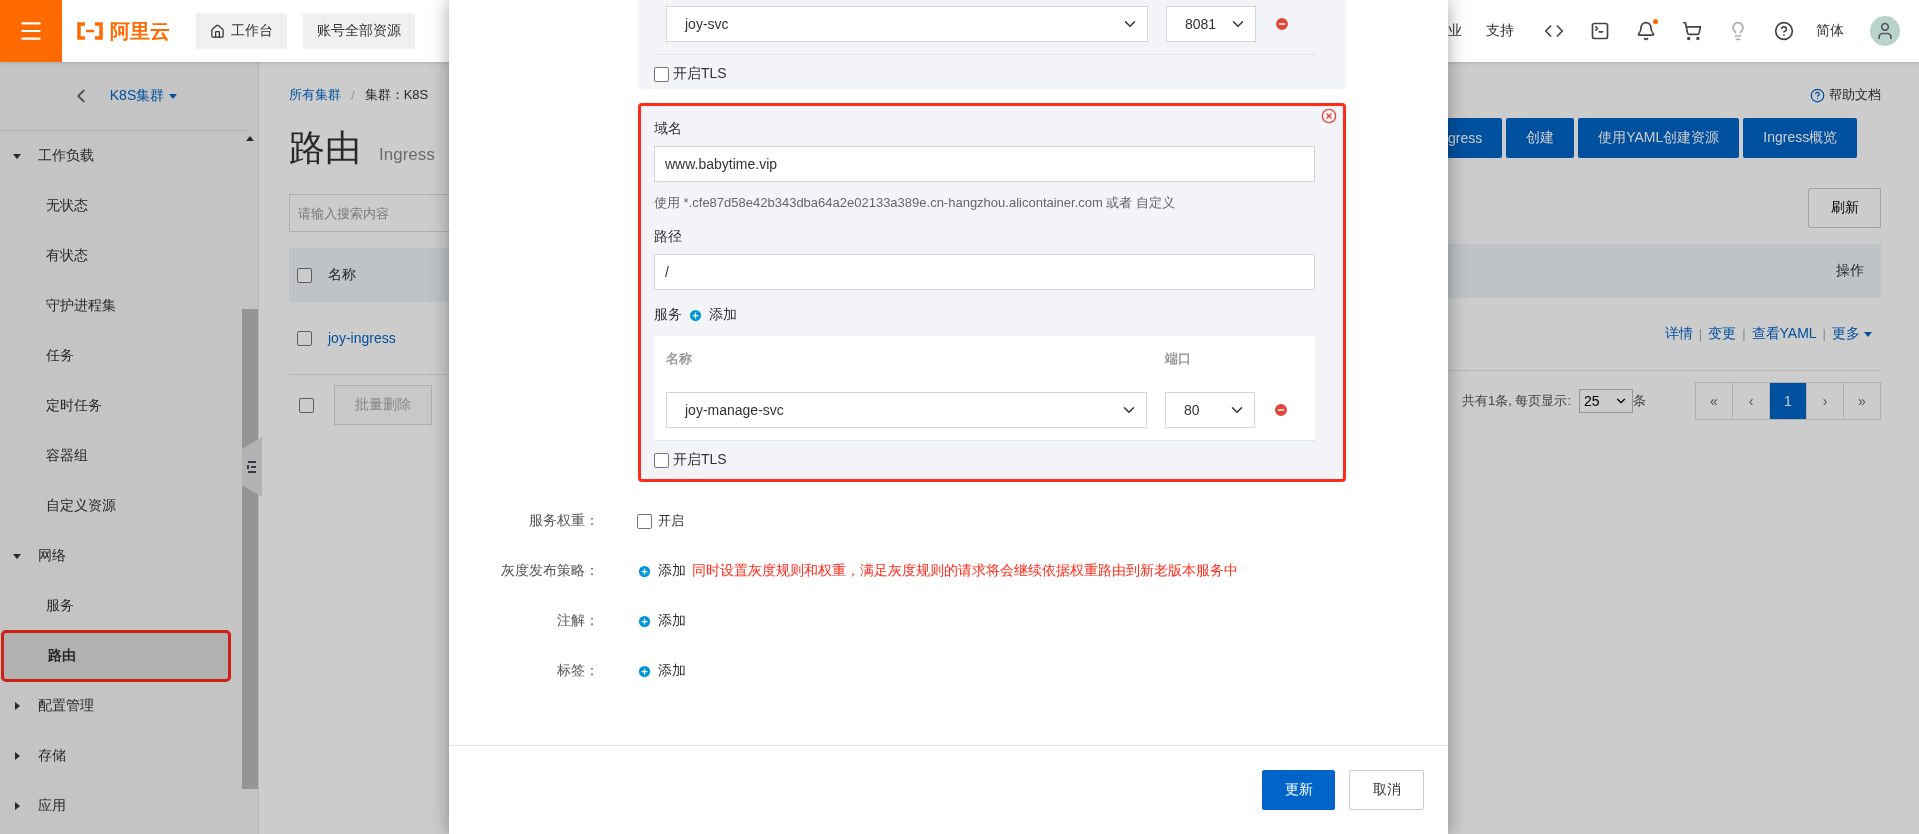 This screenshot has height=834, width=1919. Describe the element at coordinates (1846, 333) in the screenshot. I see `row-action-link: 更多` at that location.